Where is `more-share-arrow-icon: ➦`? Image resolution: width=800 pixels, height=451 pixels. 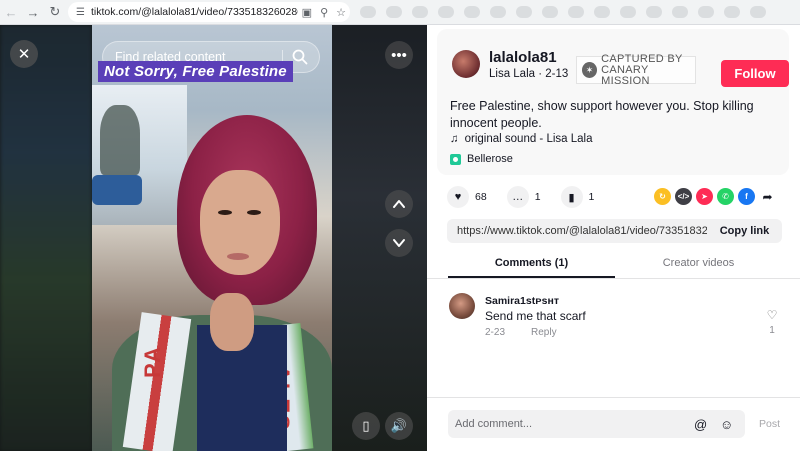 more-share-arrow-icon: ➦ is located at coordinates (767, 196).